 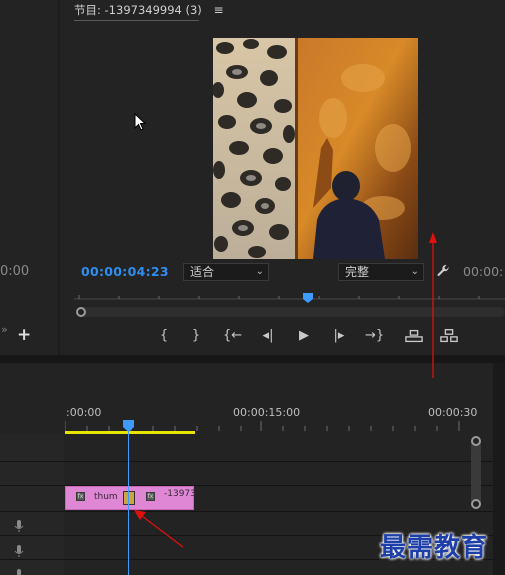 What do you see at coordinates (339, 336) in the screenshot?
I see `step-forward-icon: |▸` at bounding box center [339, 336].